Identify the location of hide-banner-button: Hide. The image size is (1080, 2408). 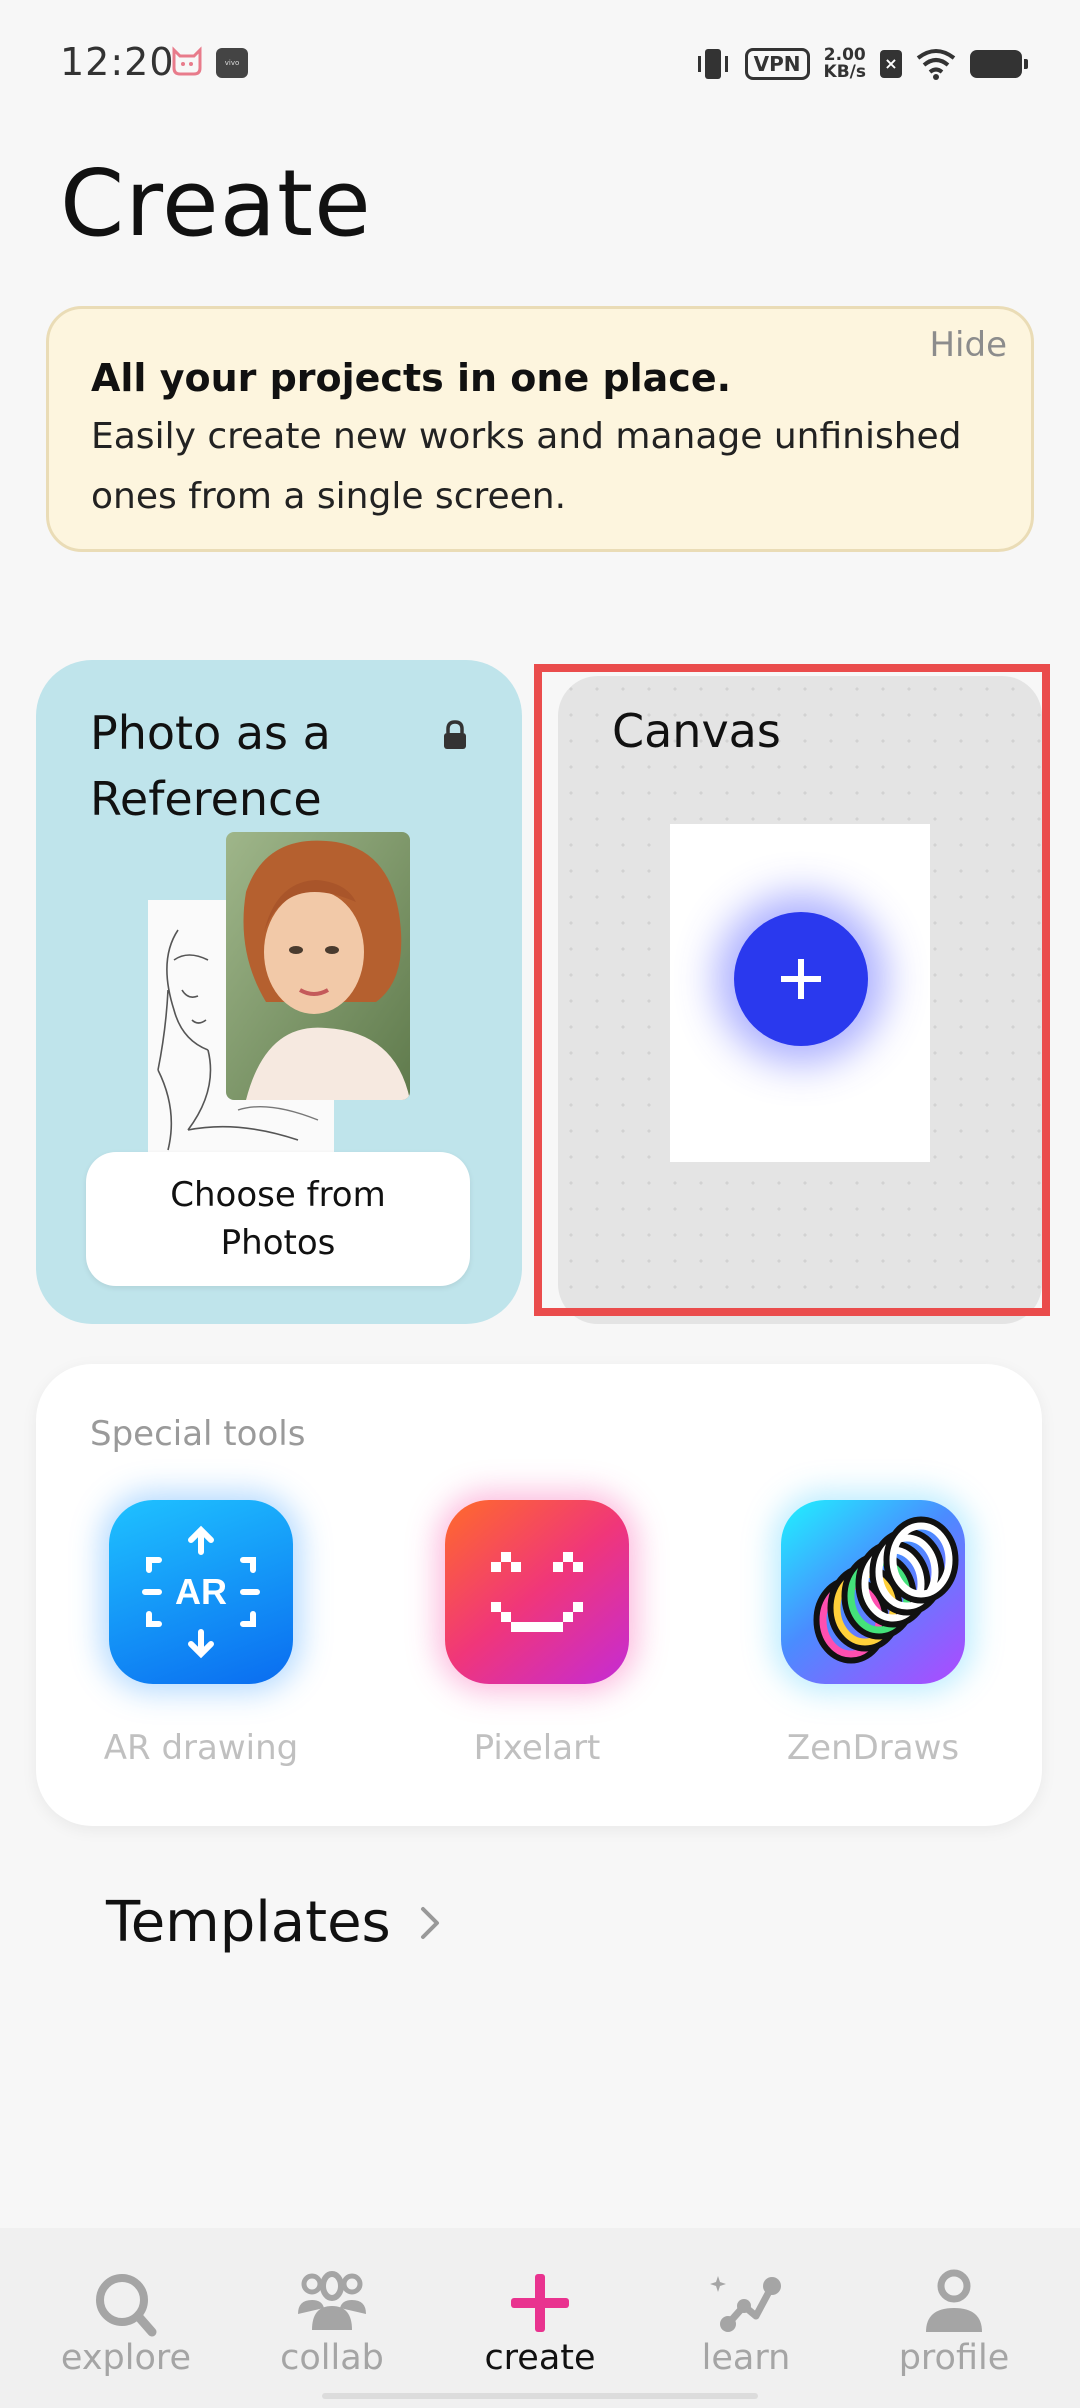
(968, 345).